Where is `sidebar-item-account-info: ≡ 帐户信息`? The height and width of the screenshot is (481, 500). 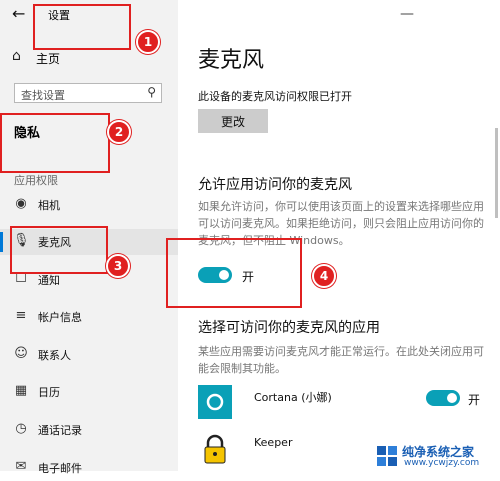
sidebar-item-account-info: ≡ 帐户信息 is located at coordinates (89, 317).